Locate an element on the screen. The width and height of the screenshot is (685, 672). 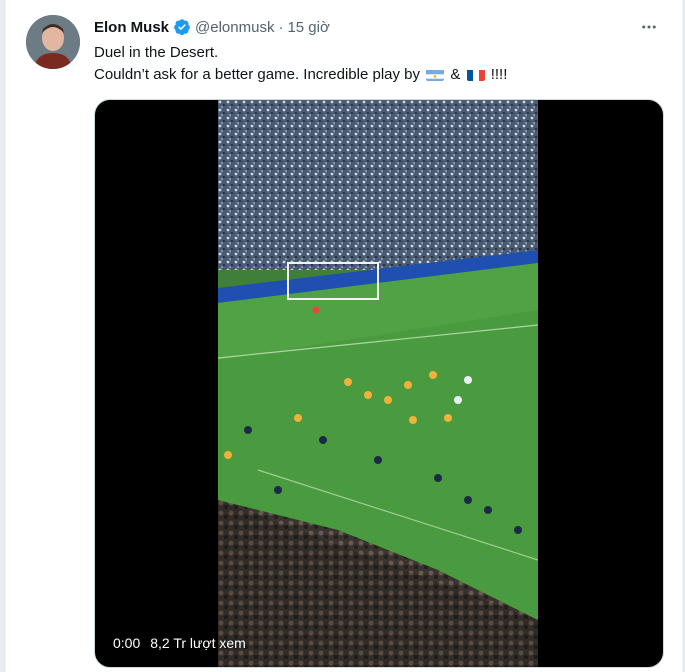
timestamp: 15 giờ is located at coordinates (308, 27).